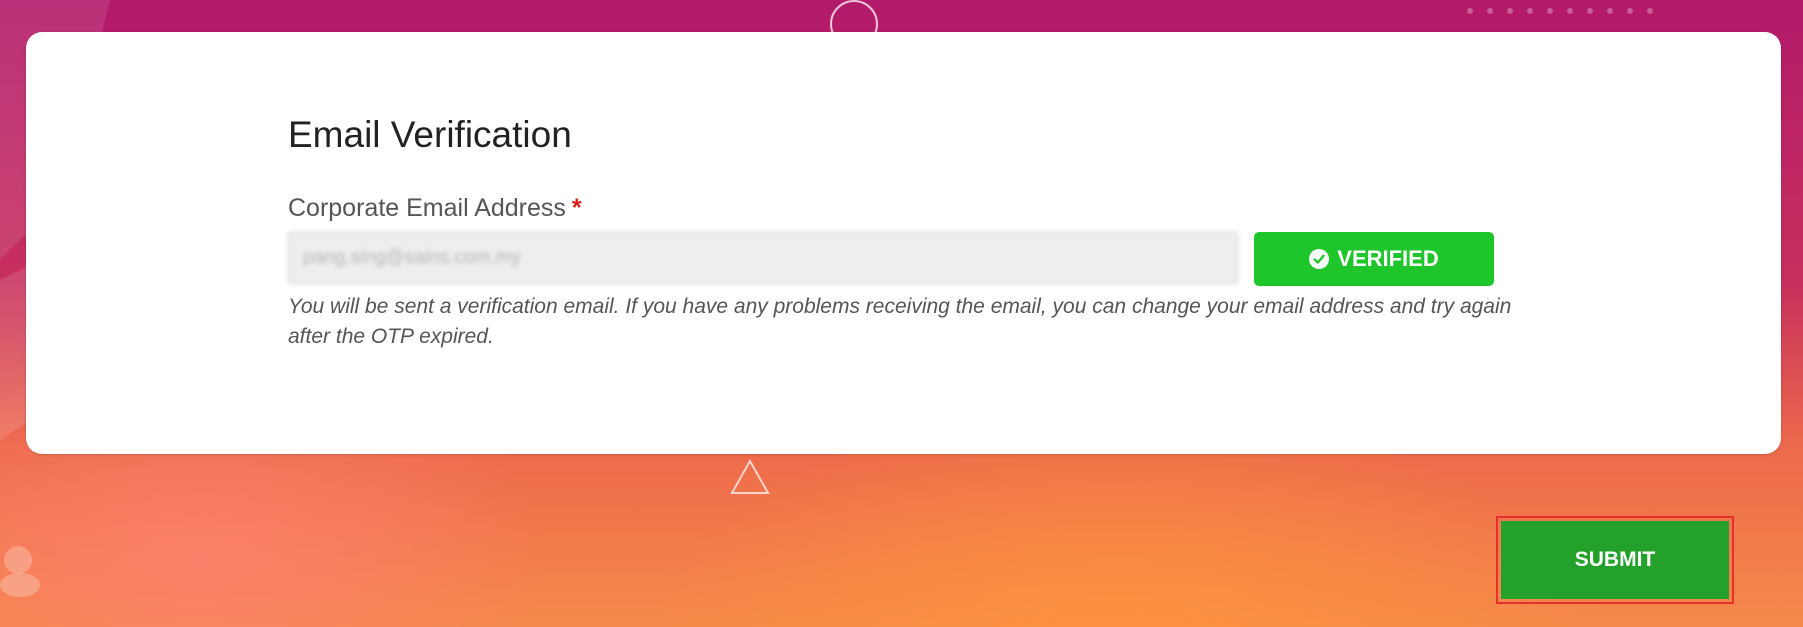  I want to click on verified-button: VERIFIED, so click(1374, 259).